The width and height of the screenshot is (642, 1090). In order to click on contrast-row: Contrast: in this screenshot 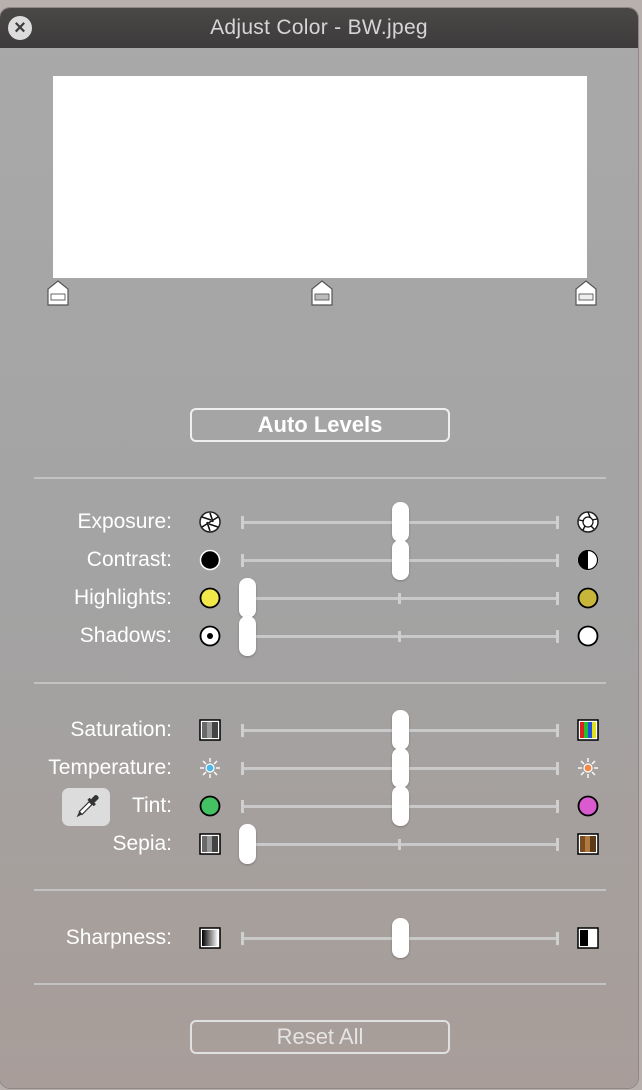, I will do `click(319, 560)`.